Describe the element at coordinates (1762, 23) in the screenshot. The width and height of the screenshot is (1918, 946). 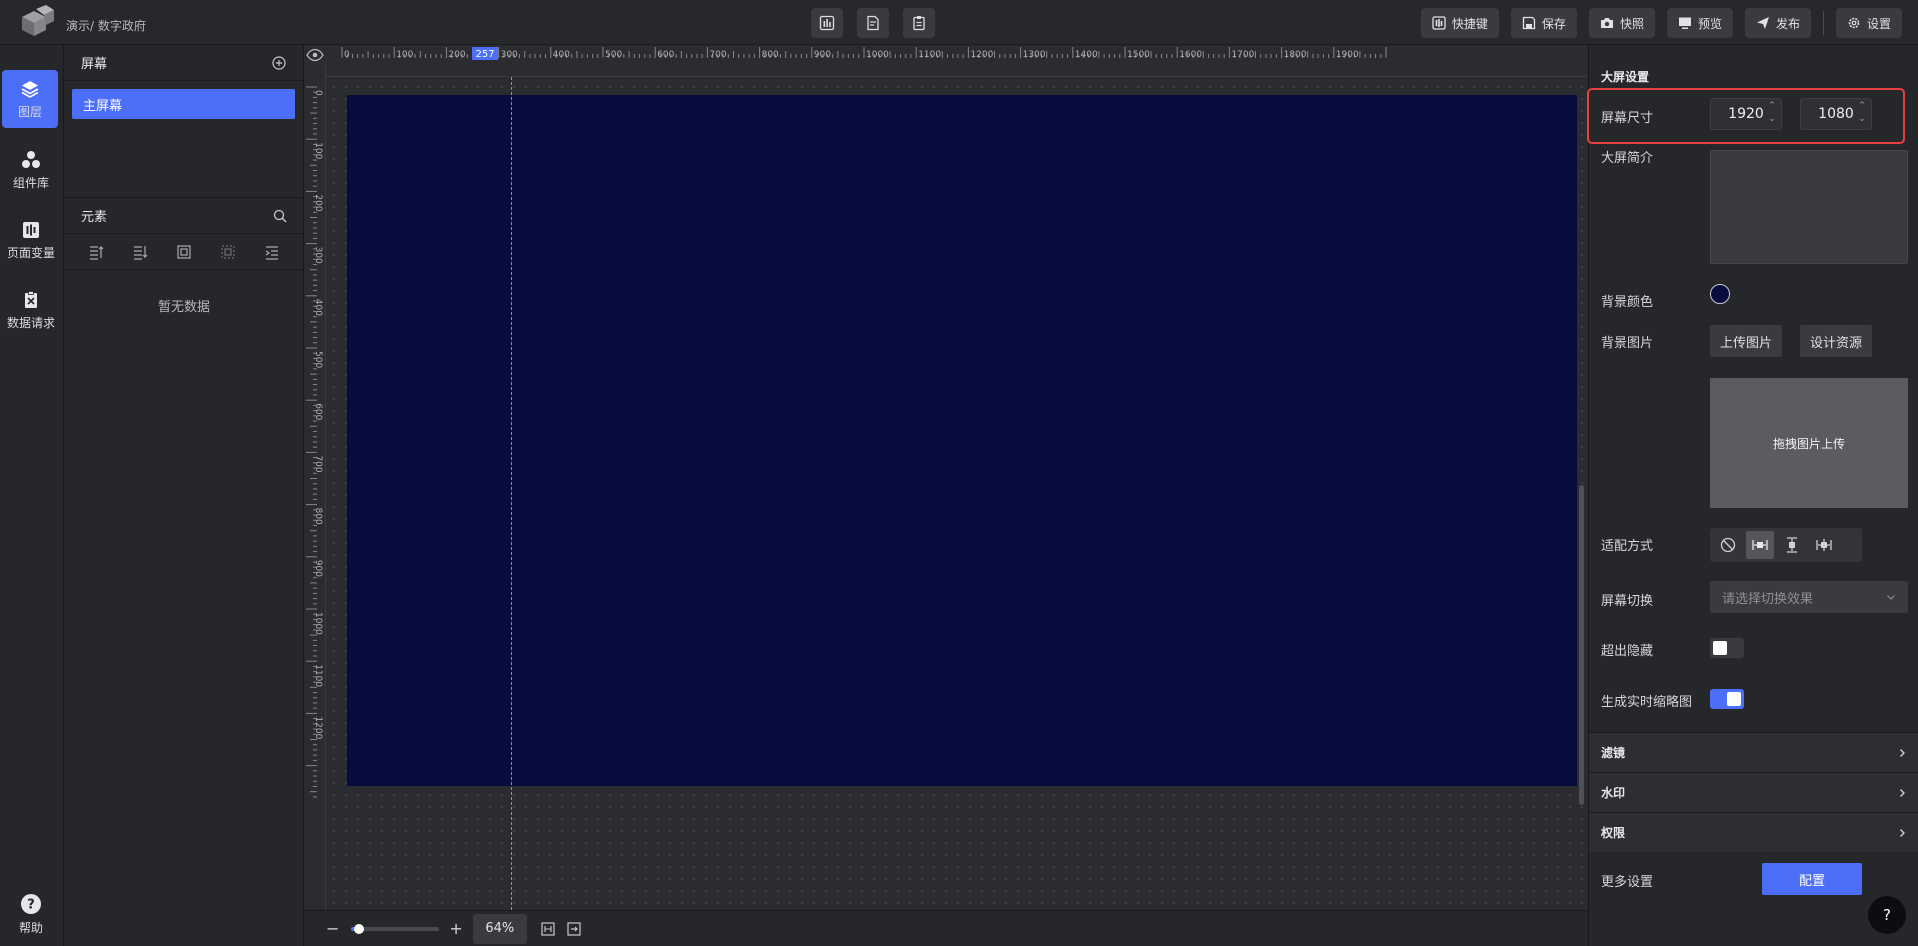
I see `send-icon` at that location.